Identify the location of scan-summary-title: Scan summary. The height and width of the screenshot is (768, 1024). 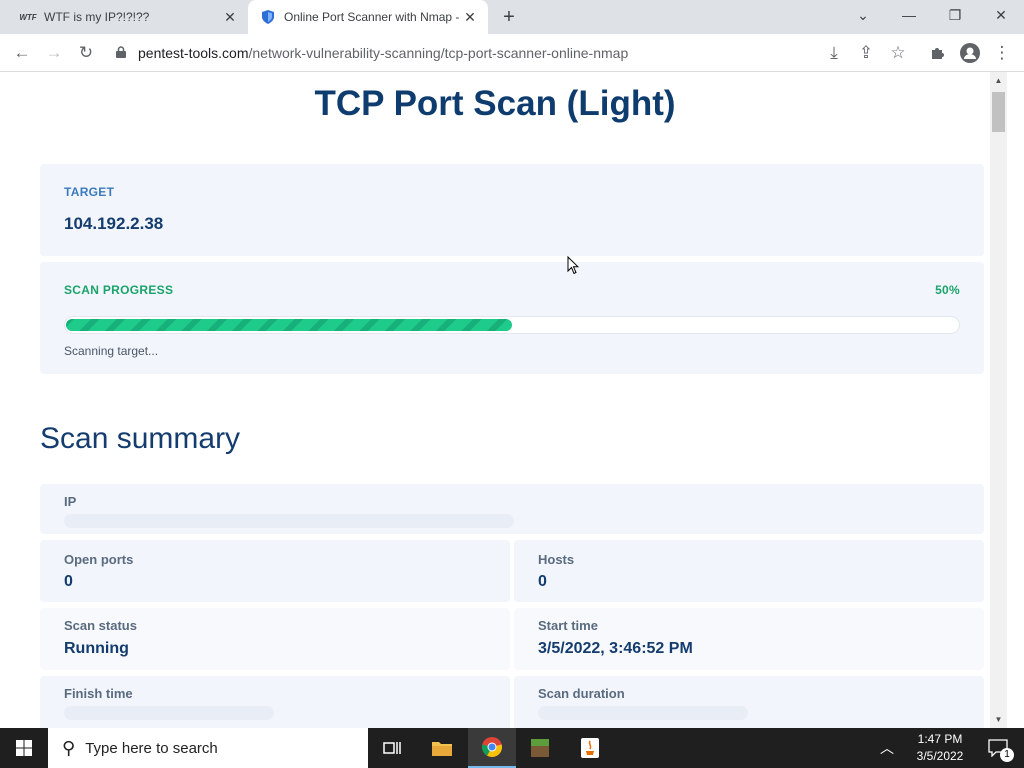
(140, 438).